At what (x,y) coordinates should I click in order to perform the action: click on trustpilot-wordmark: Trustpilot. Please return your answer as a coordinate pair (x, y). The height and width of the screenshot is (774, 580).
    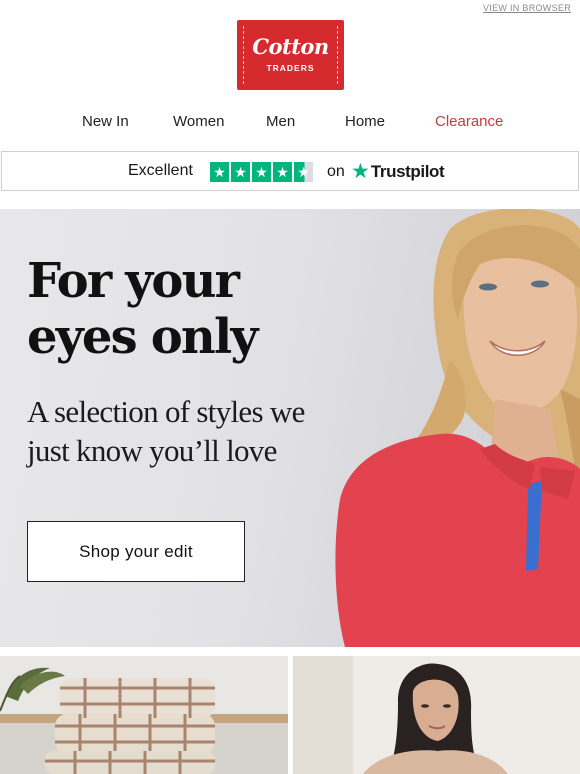
    Looking at the image, I should click on (407, 171).